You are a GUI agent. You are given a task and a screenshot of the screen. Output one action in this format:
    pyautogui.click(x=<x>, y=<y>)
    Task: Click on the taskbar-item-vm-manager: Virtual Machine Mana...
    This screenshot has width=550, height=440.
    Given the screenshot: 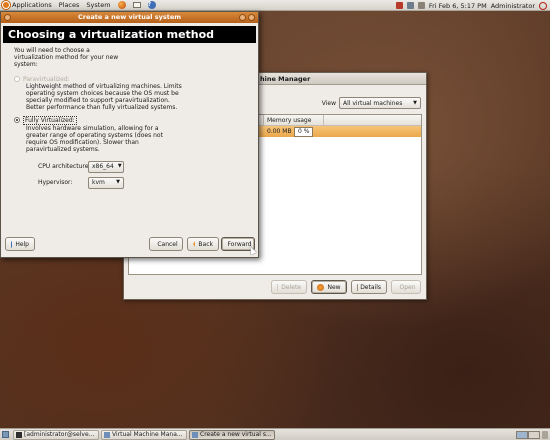 What is the action you would take?
    pyautogui.click(x=144, y=434)
    